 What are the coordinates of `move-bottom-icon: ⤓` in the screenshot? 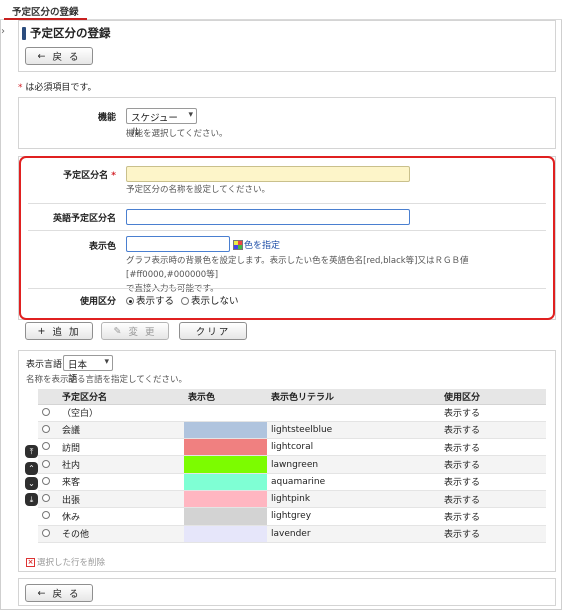 It's located at (31, 499).